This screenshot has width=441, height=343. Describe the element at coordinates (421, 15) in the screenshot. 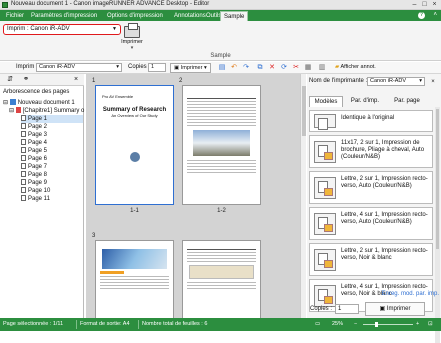

I see `help-icon: ?` at that location.